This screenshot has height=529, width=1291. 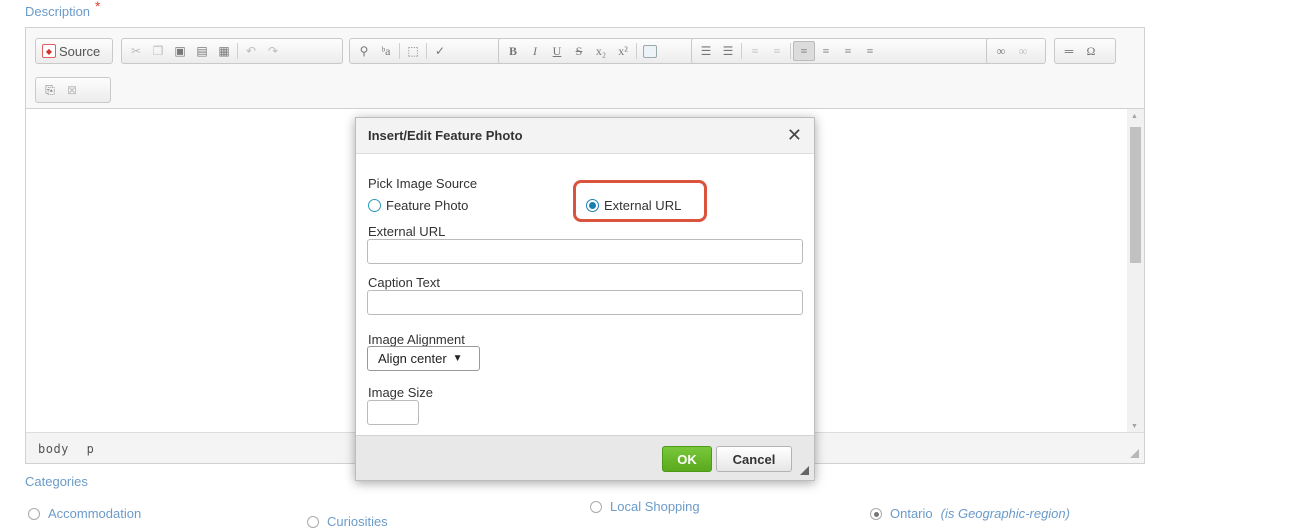 What do you see at coordinates (585, 457) in the screenshot?
I see `dialog-footer: OK Cancel` at bounding box center [585, 457].